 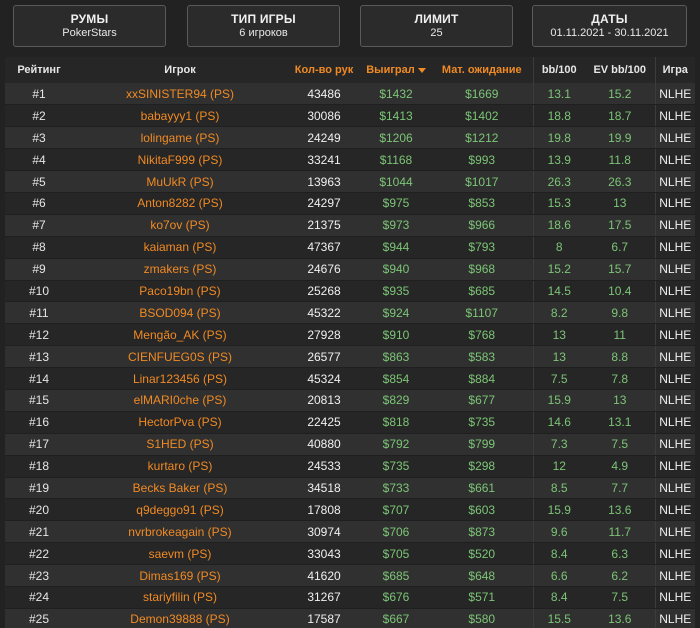 What do you see at coordinates (350, 335) in the screenshot?
I see `table-row: #12 Mengão_AK (PS) 27928 $910 $768 13 11 NLHE` at bounding box center [350, 335].